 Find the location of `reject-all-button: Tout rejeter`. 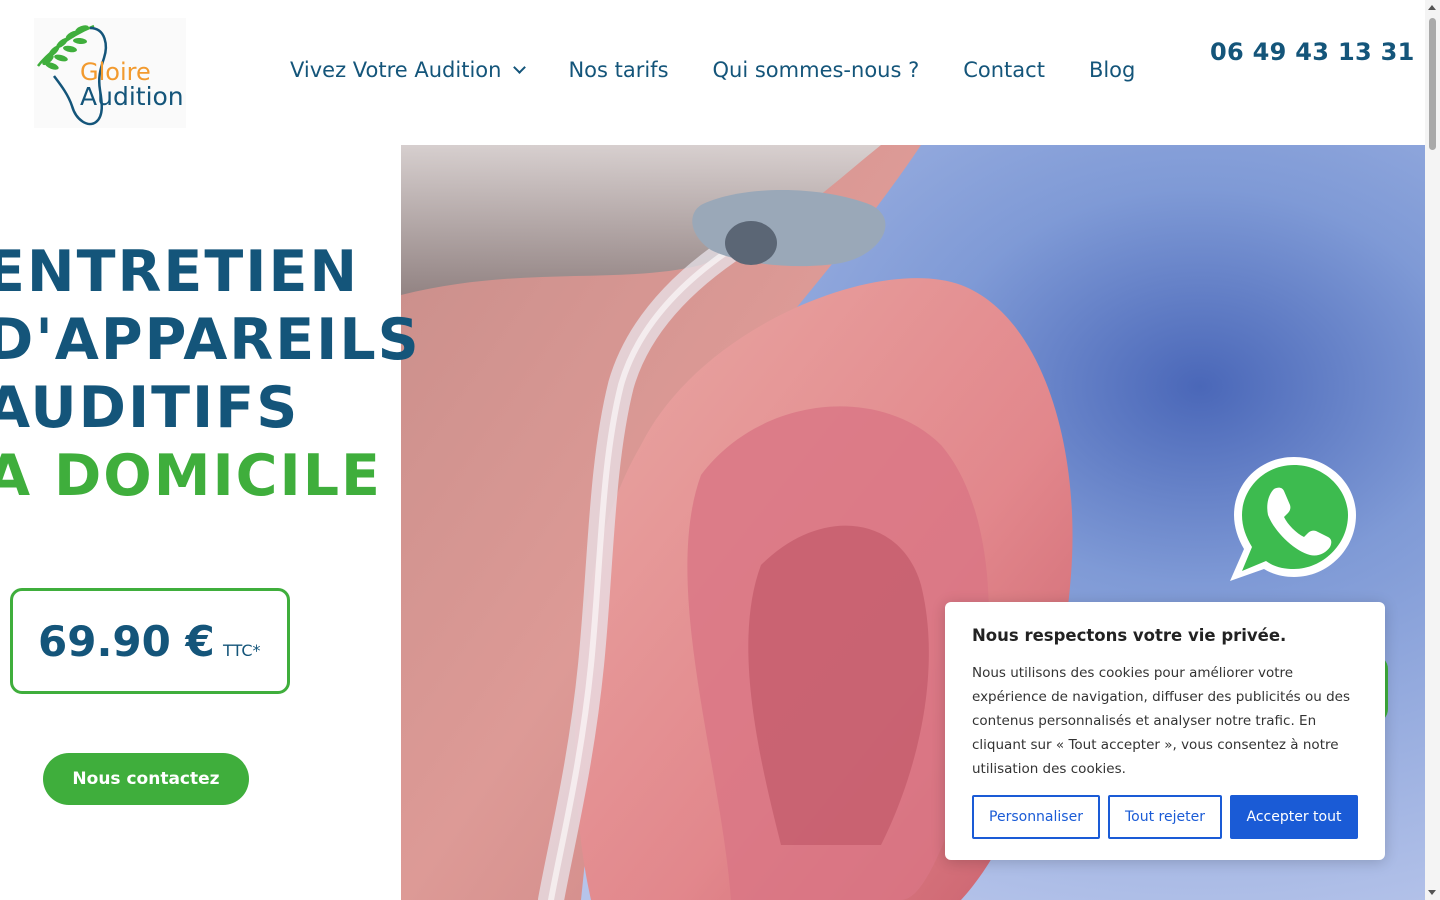

reject-all-button: Tout rejeter is located at coordinates (1165, 817).